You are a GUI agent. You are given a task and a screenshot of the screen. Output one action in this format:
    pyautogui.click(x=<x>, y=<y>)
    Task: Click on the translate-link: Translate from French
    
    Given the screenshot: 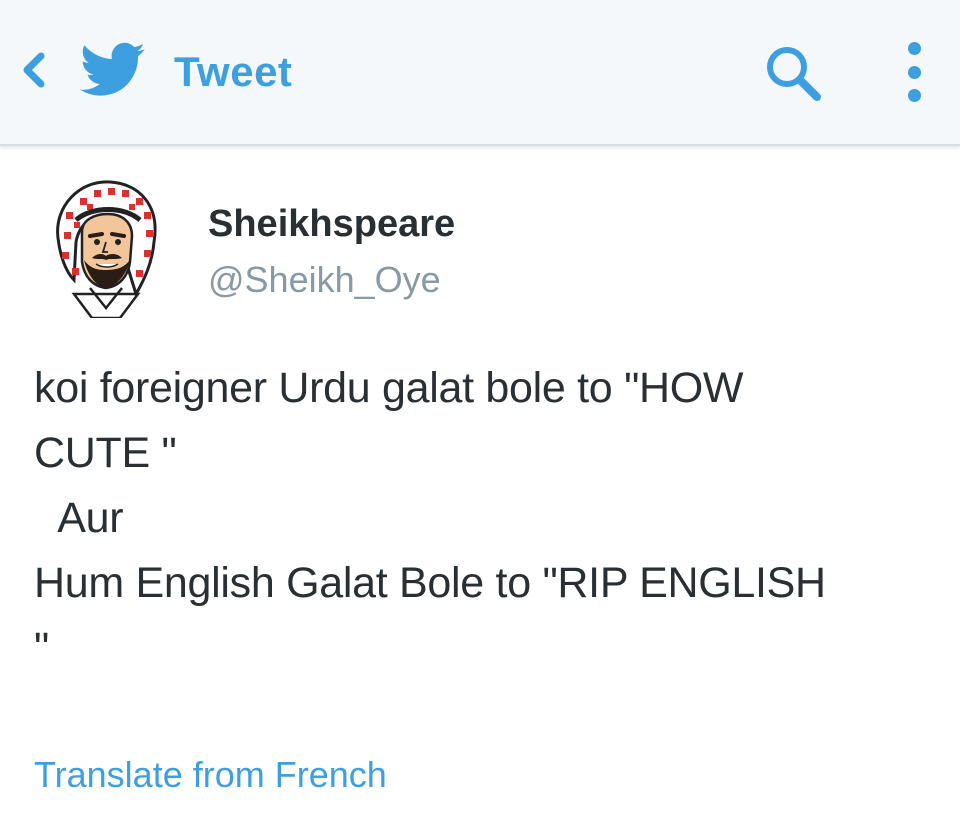 What is the action you would take?
    pyautogui.click(x=210, y=775)
    